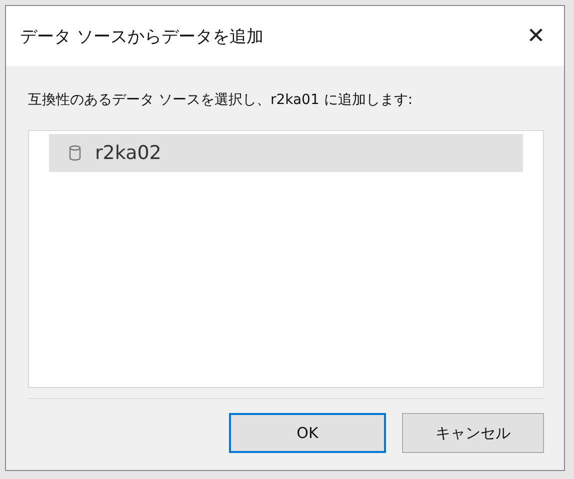 The image size is (574, 479). Describe the element at coordinates (75, 153) in the screenshot. I see `database-icon` at that location.